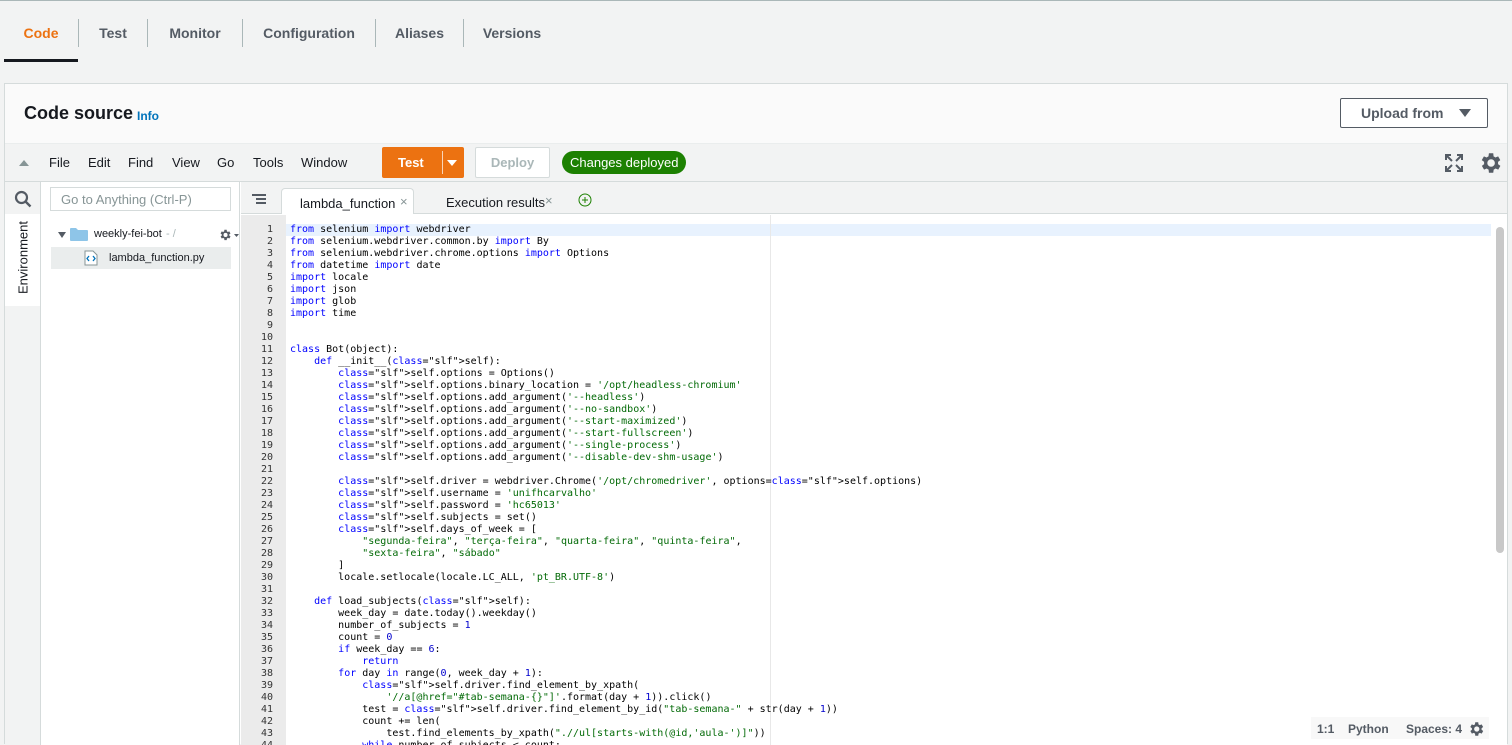  Describe the element at coordinates (266, 469) in the screenshot. I see `line-number: 21` at that location.